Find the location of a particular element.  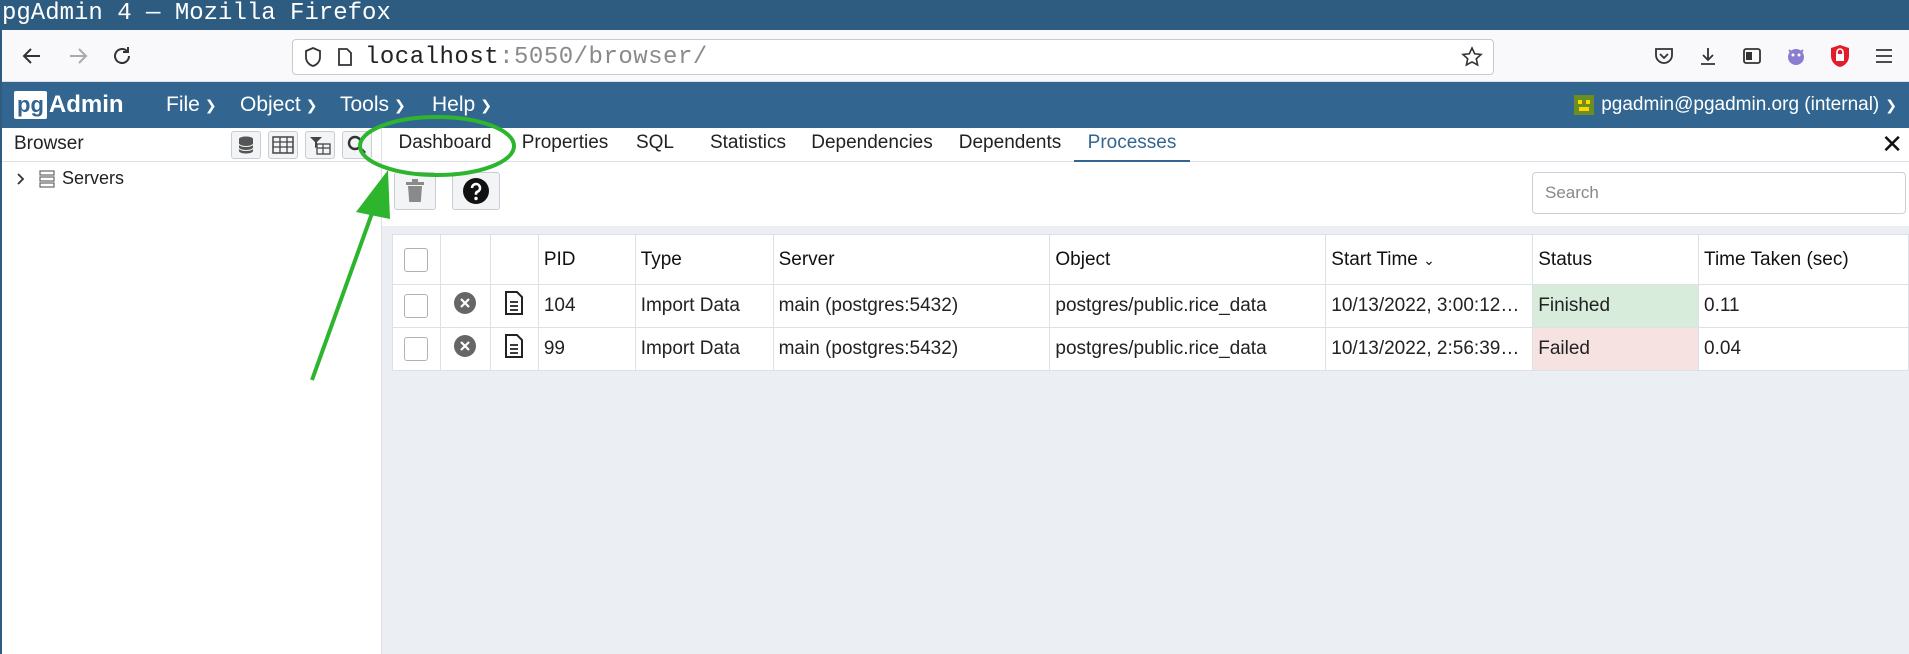

menu-help: Help ❯ is located at coordinates (462, 105).